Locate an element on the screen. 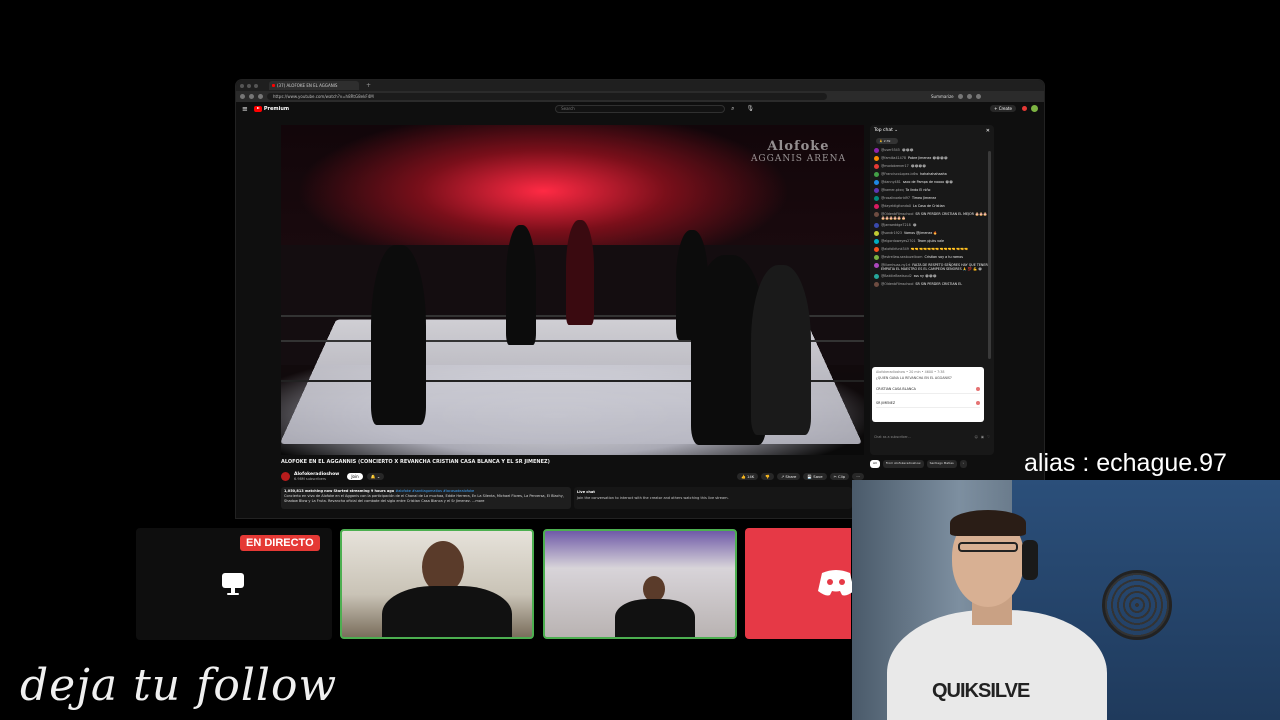 The width and height of the screenshot is (1280, 720). heart-icon: ♡ is located at coordinates (988, 437).